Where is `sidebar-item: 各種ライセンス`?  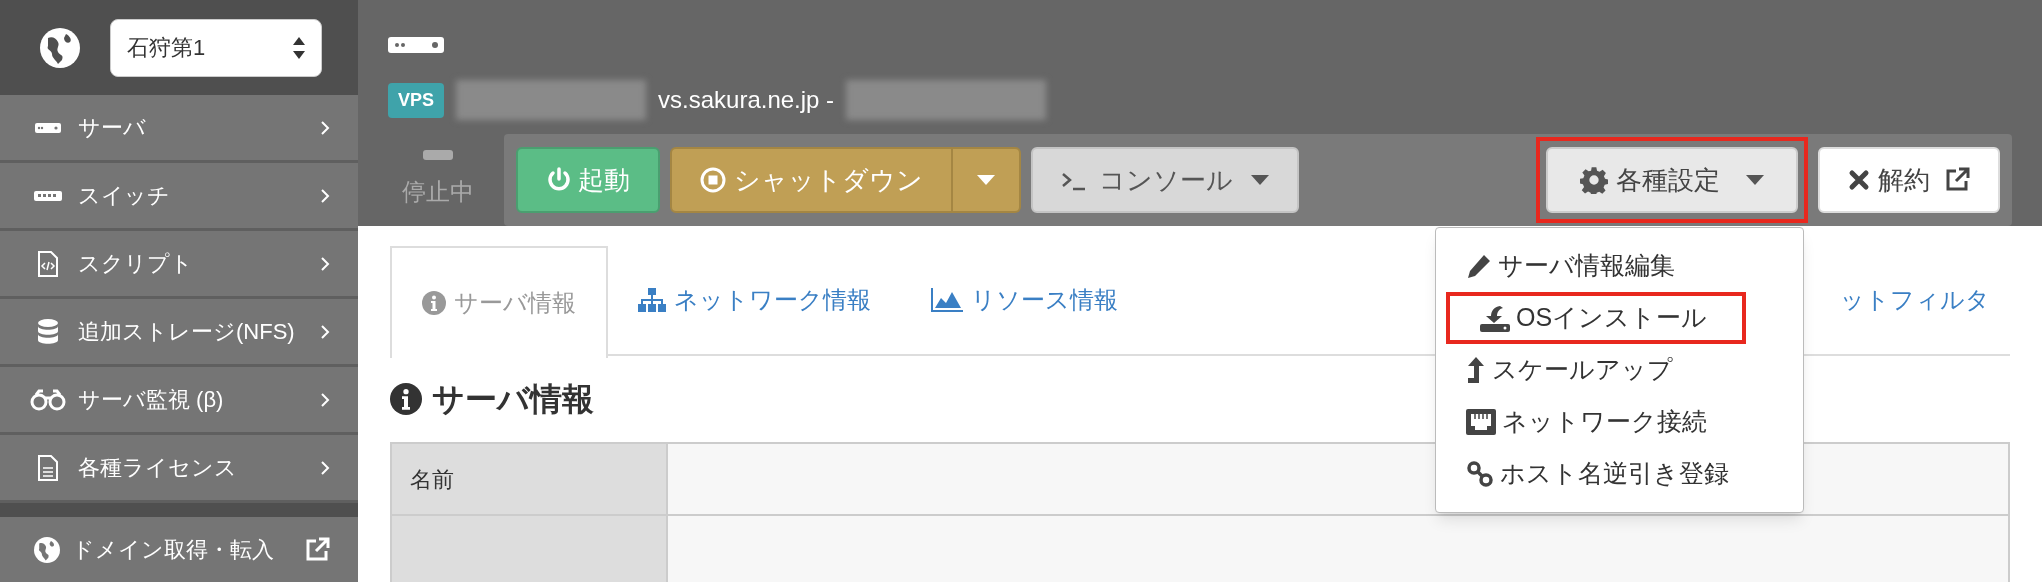 sidebar-item: 各種ライセンス is located at coordinates (179, 469).